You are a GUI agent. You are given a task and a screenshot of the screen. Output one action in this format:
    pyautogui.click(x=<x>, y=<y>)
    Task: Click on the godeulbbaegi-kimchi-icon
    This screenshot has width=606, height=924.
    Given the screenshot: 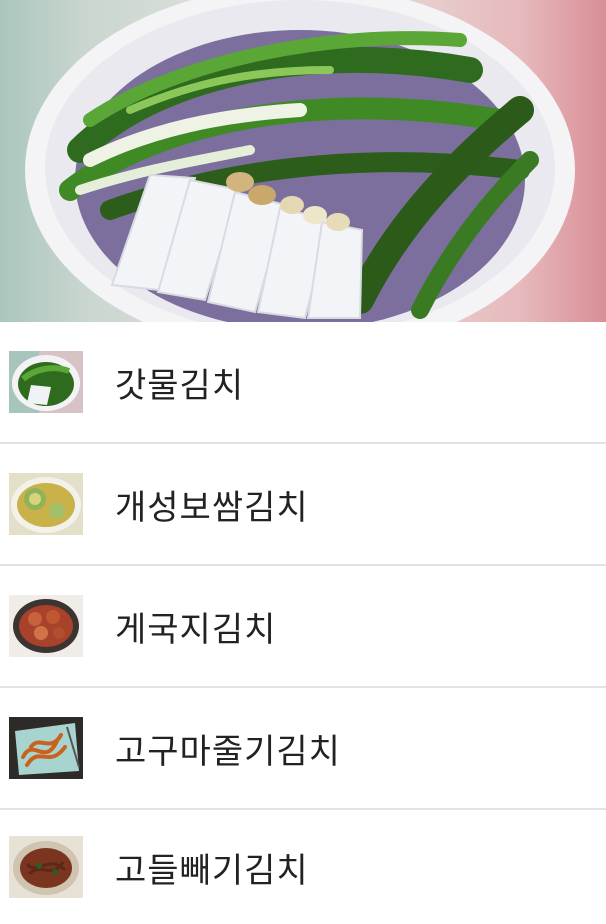 What is the action you would take?
    pyautogui.click(x=46, y=867)
    